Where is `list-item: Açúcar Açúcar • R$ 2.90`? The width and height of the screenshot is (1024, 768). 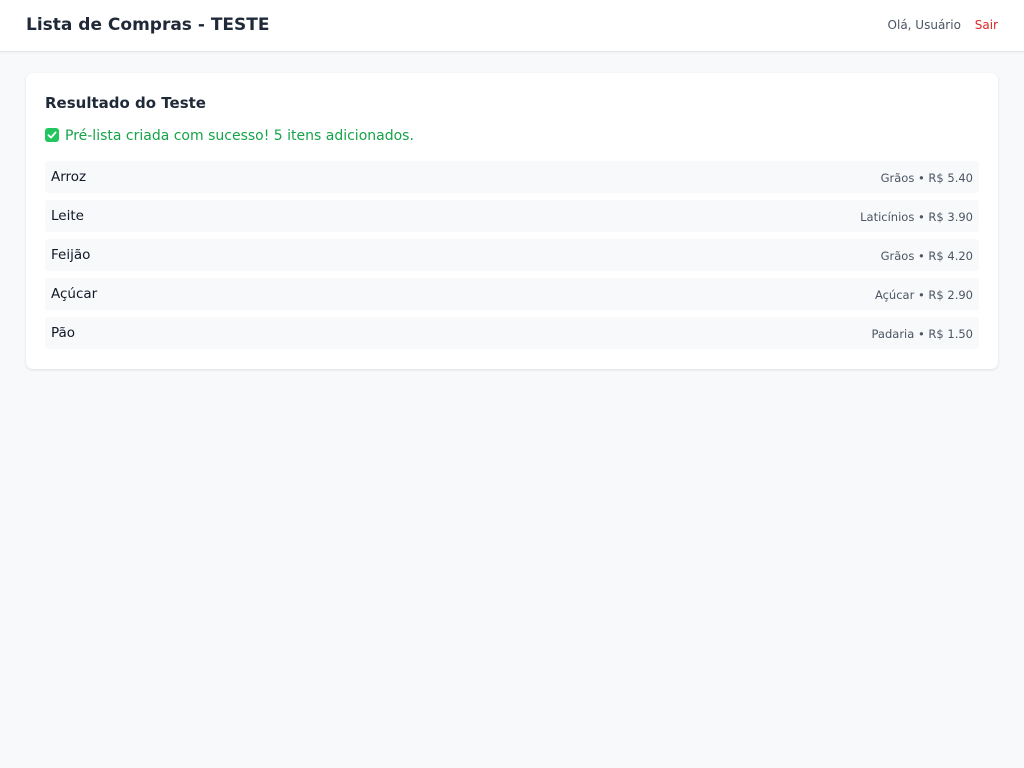 list-item: Açúcar Açúcar • R$ 2.90 is located at coordinates (512, 294).